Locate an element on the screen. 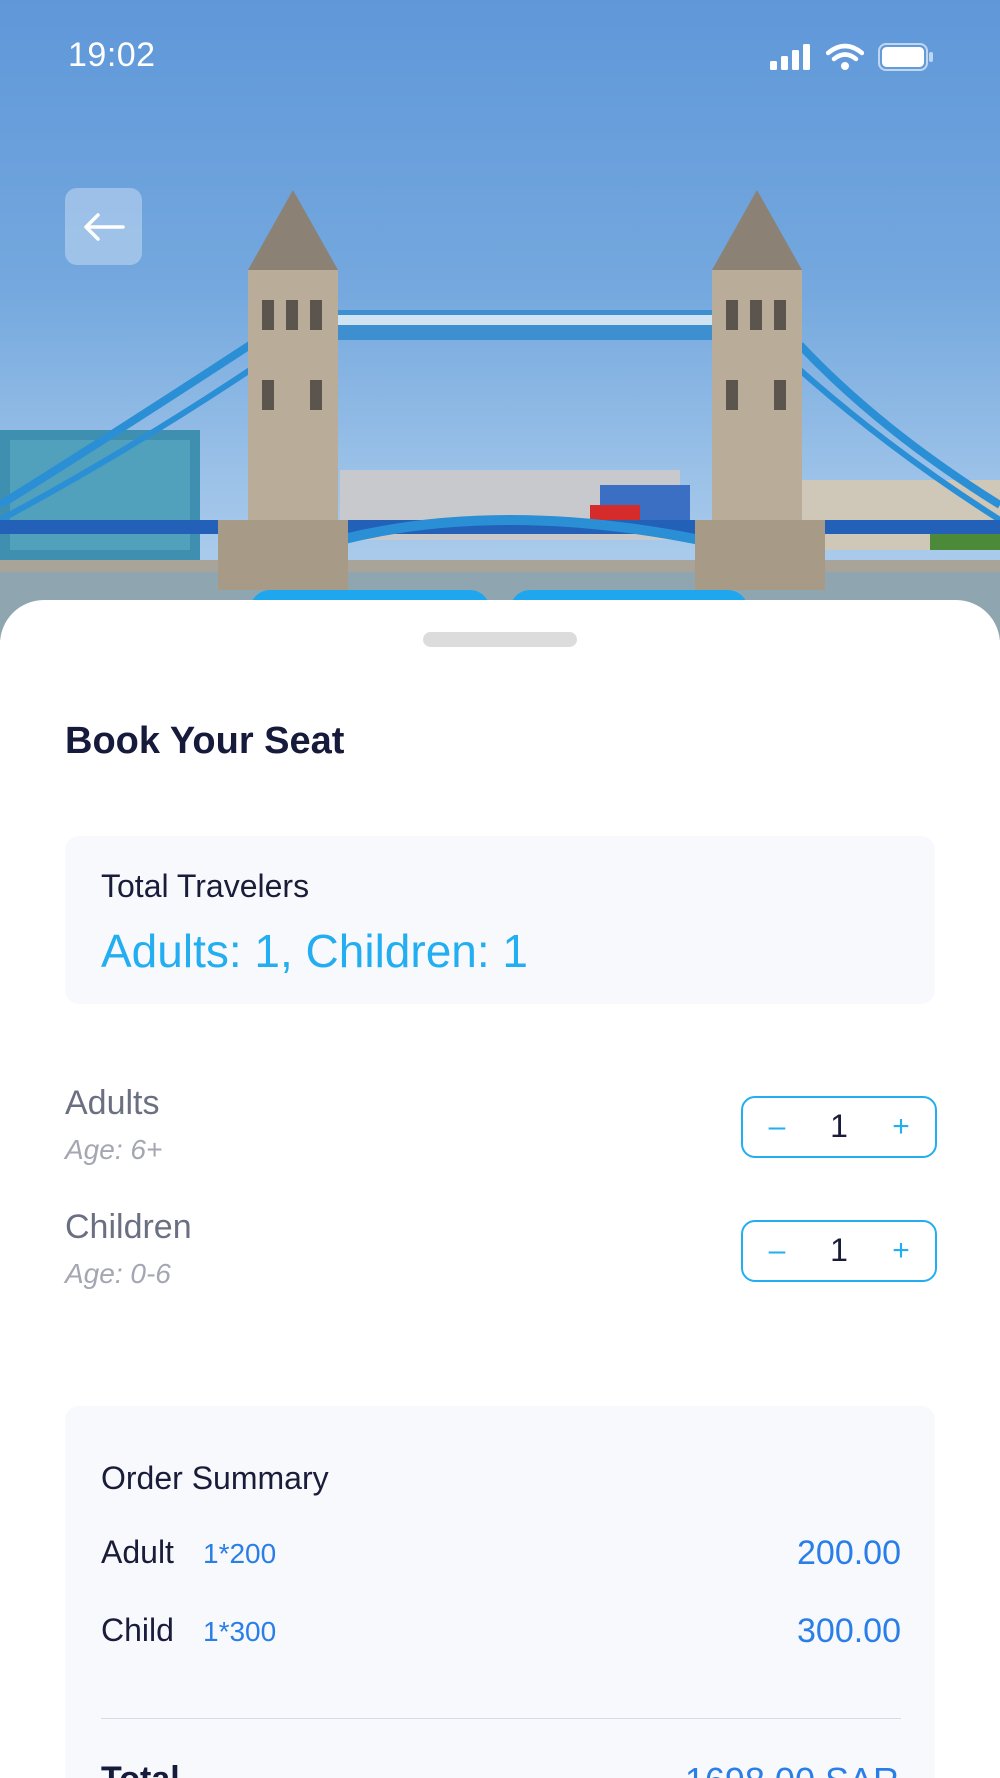 The height and width of the screenshot is (1778, 1000). adults-increment-button: + is located at coordinates (901, 1127).